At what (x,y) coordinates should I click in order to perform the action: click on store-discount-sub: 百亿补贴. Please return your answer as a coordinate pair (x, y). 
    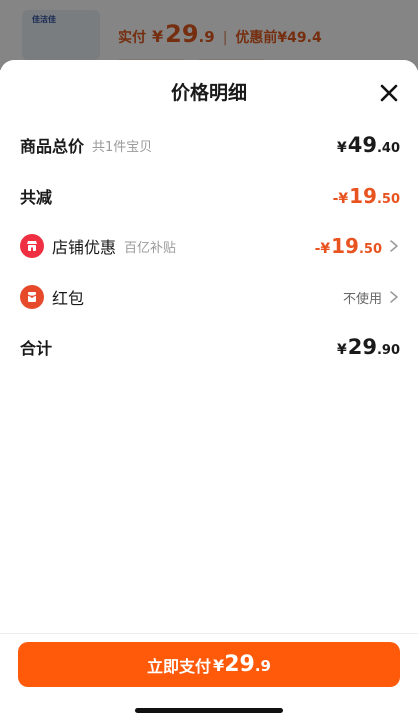
    Looking at the image, I should click on (150, 248).